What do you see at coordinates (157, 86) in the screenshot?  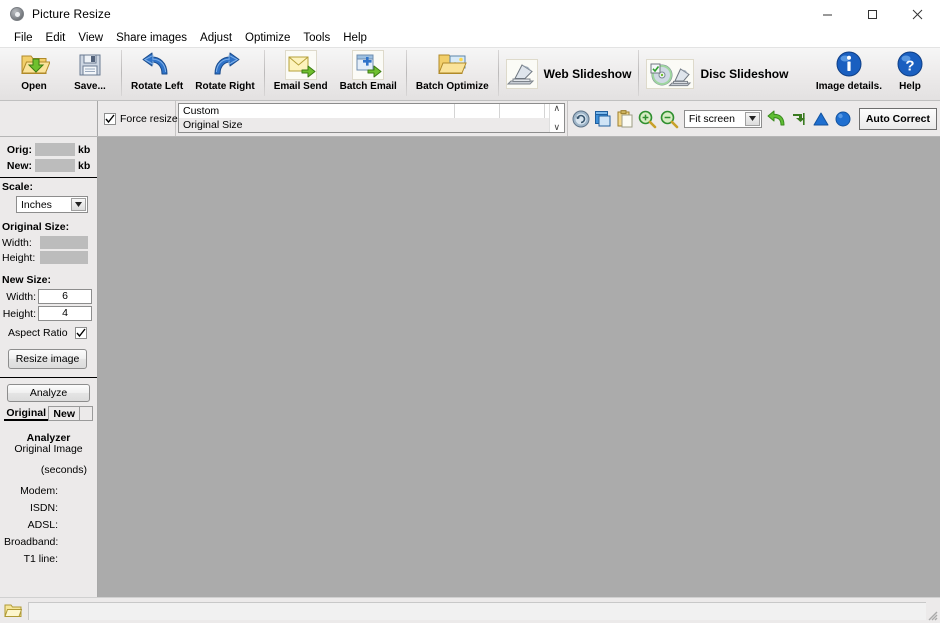 I see `rotate-left-label: Rotate Left` at bounding box center [157, 86].